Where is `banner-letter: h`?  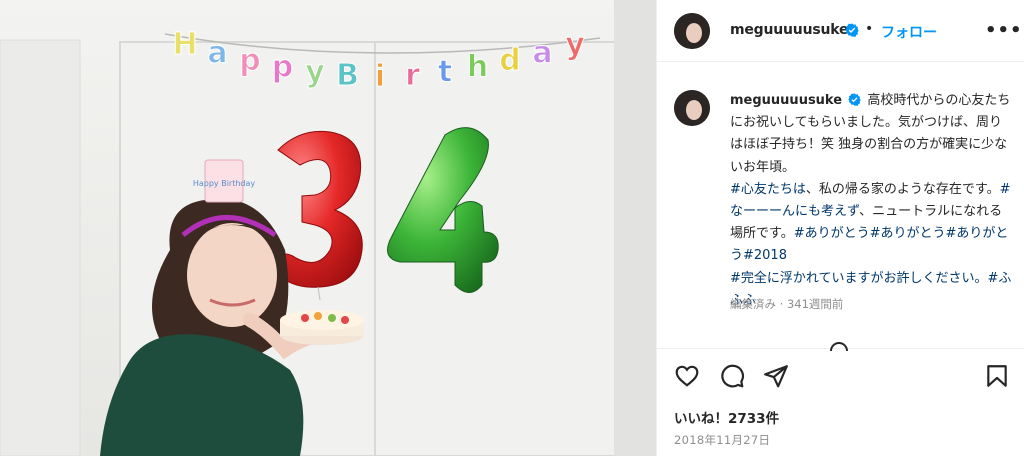
banner-letter: h is located at coordinates (477, 67).